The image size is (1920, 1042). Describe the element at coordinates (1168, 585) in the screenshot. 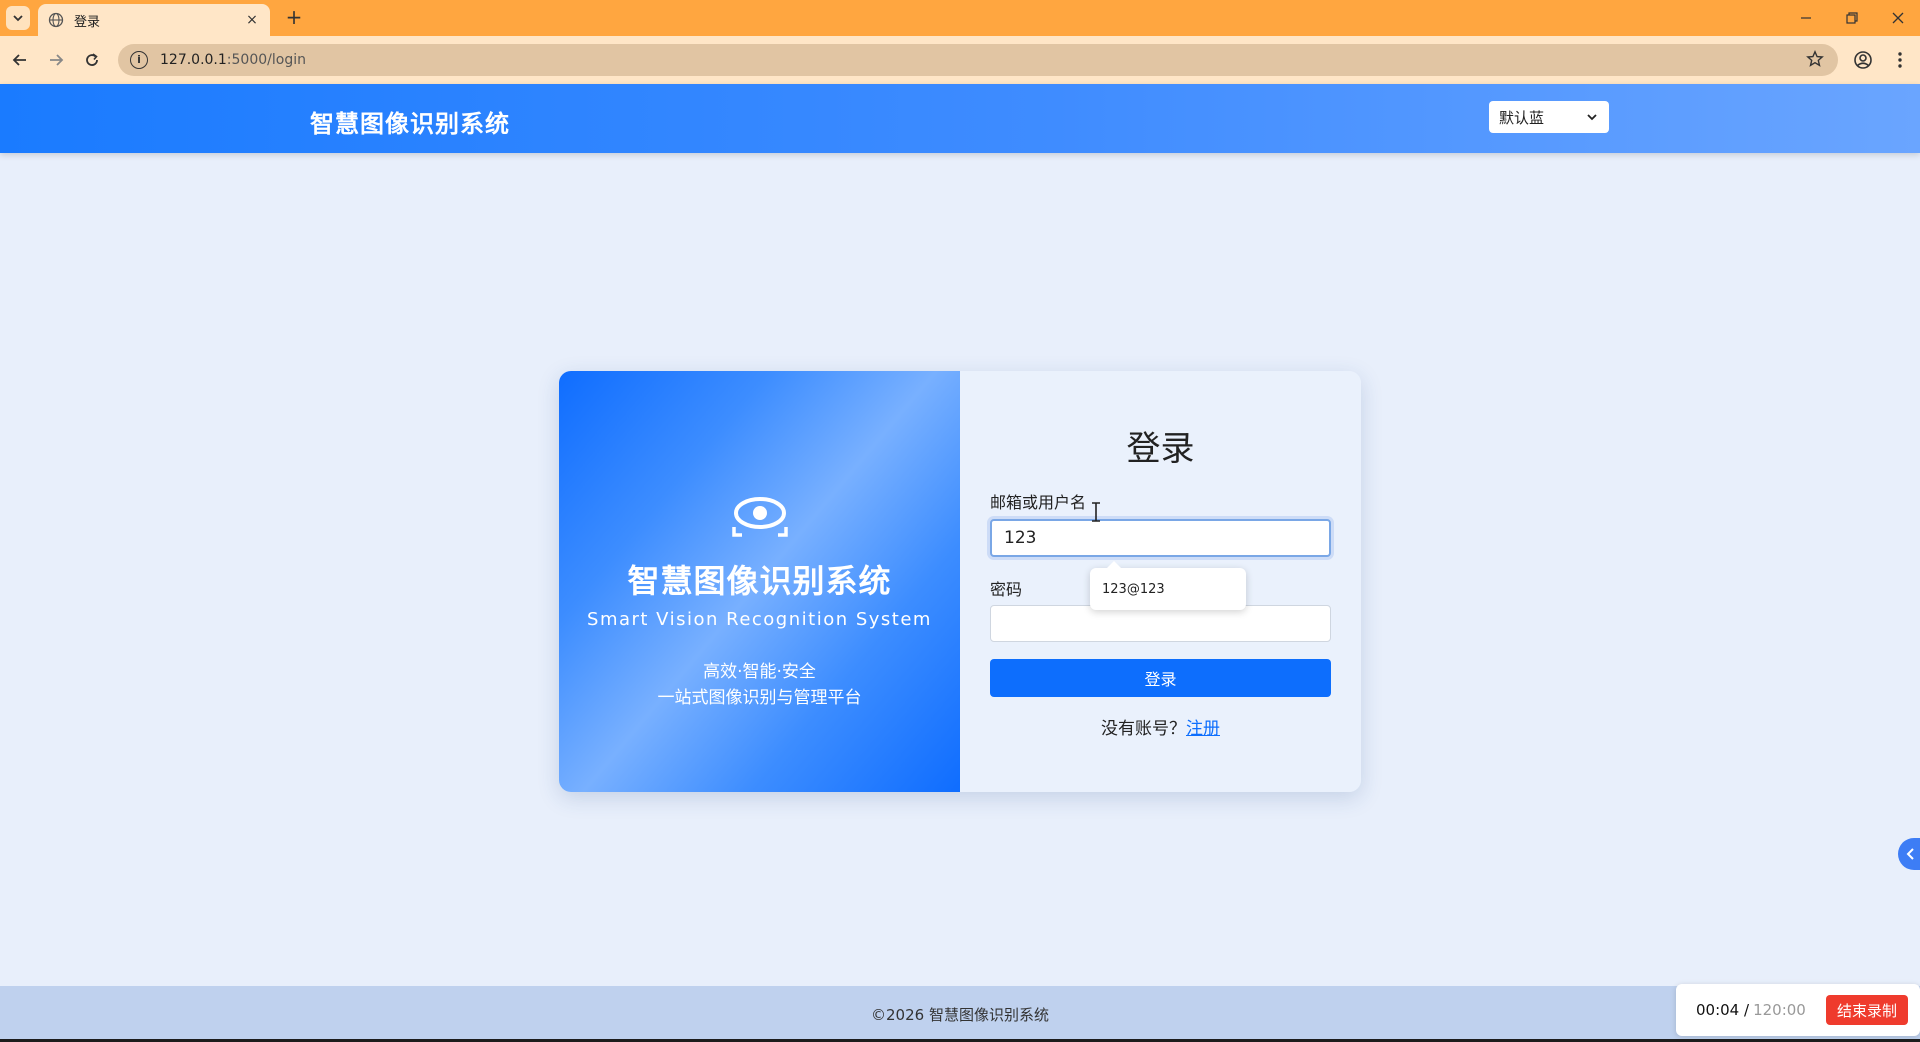

I see `autocomplete-suggestion: 123@123` at that location.